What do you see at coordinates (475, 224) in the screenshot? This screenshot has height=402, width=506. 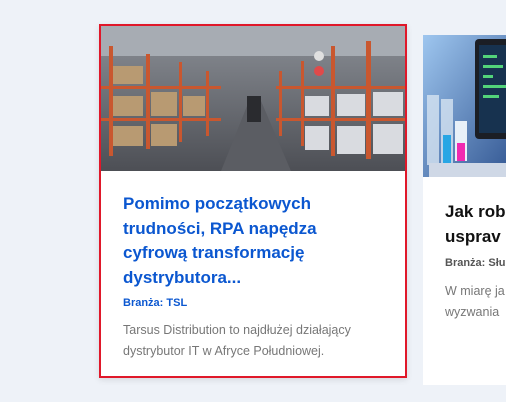 I see `card-title: Jak rob usprav` at bounding box center [475, 224].